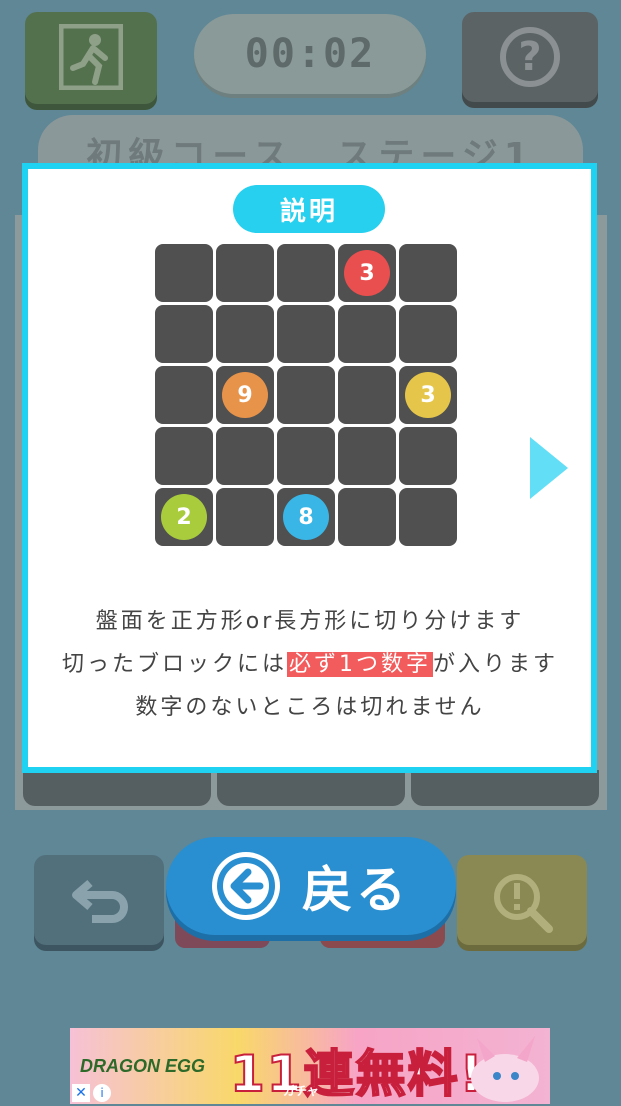 This screenshot has height=1106, width=621. Describe the element at coordinates (174, 664) in the screenshot. I see `line2-pre: 切ったブロックには` at that location.